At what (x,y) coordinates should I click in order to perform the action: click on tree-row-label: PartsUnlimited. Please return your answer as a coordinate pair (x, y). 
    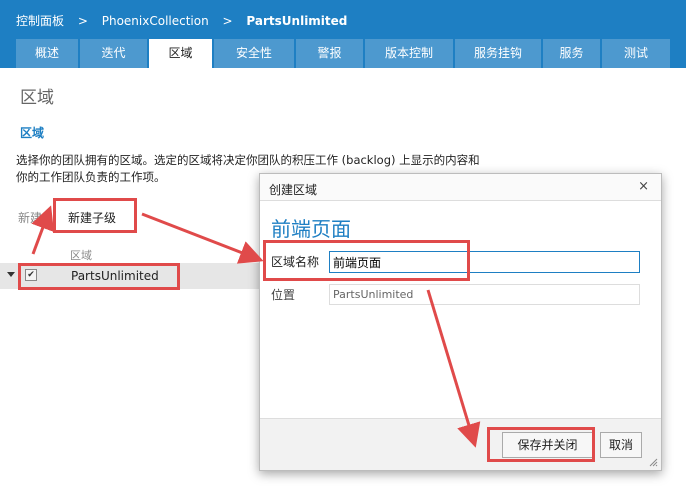
    Looking at the image, I should click on (115, 276).